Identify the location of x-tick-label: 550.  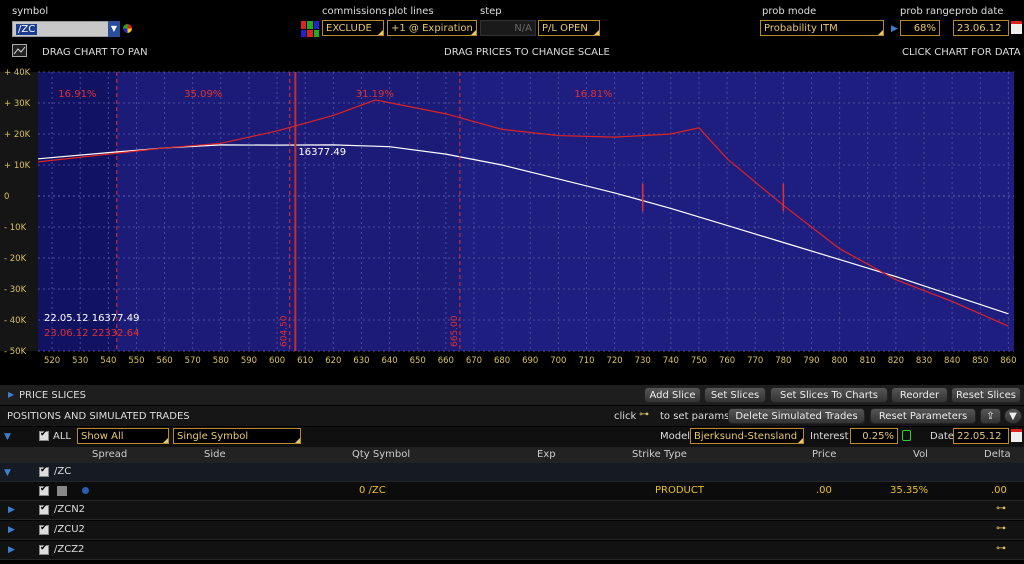
(136, 361).